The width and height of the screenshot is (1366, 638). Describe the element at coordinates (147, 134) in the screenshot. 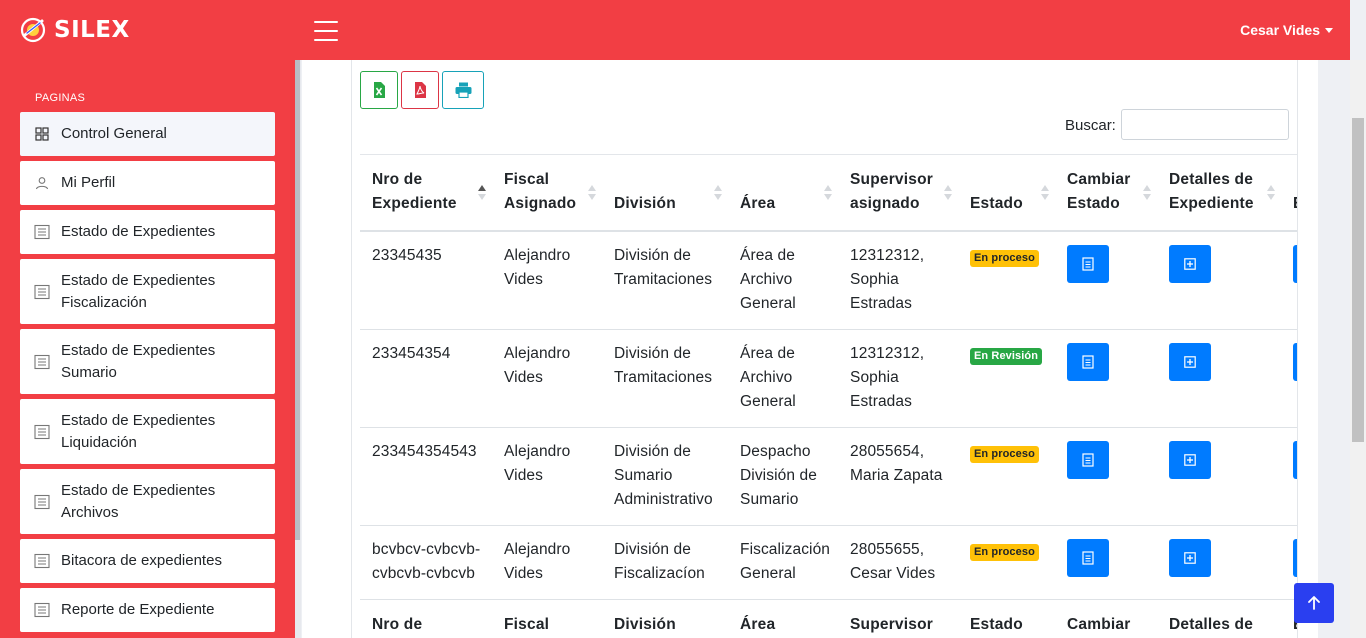

I see `sidebar-item-control-general: Control General` at that location.